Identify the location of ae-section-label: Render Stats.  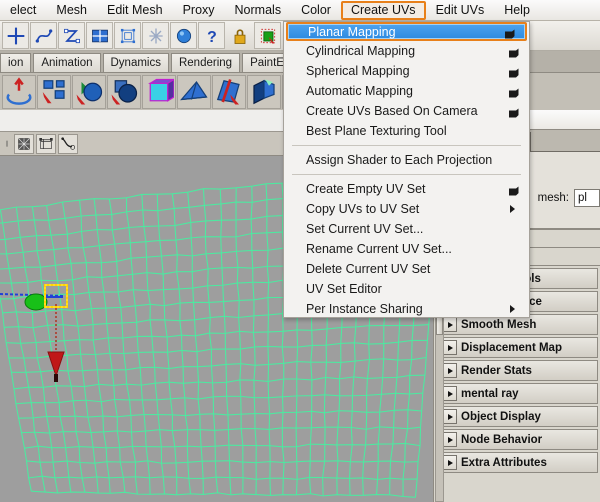
(496, 370).